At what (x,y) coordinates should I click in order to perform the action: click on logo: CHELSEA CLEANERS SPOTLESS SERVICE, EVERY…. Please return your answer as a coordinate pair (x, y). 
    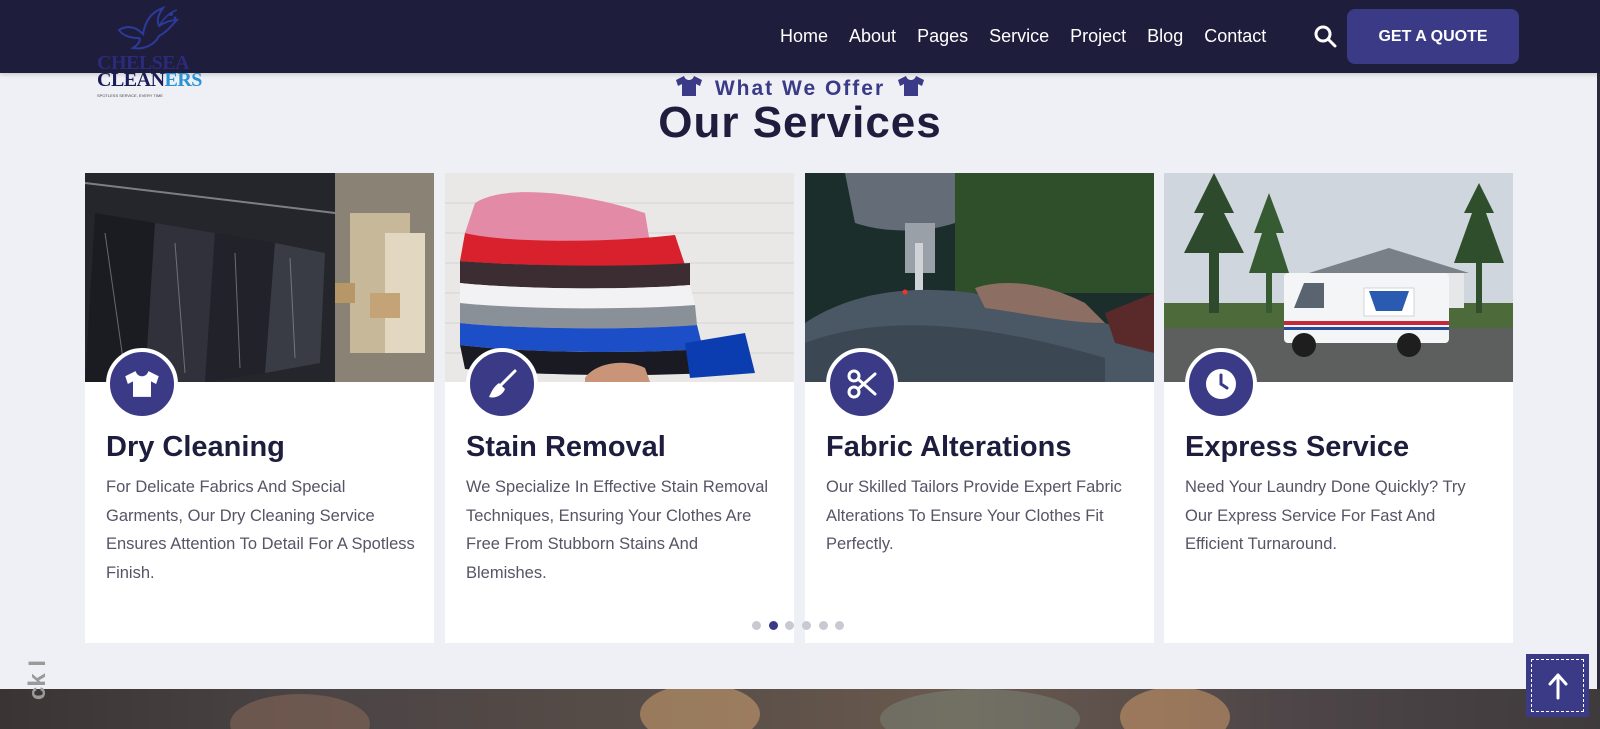
    Looking at the image, I should click on (150, 51).